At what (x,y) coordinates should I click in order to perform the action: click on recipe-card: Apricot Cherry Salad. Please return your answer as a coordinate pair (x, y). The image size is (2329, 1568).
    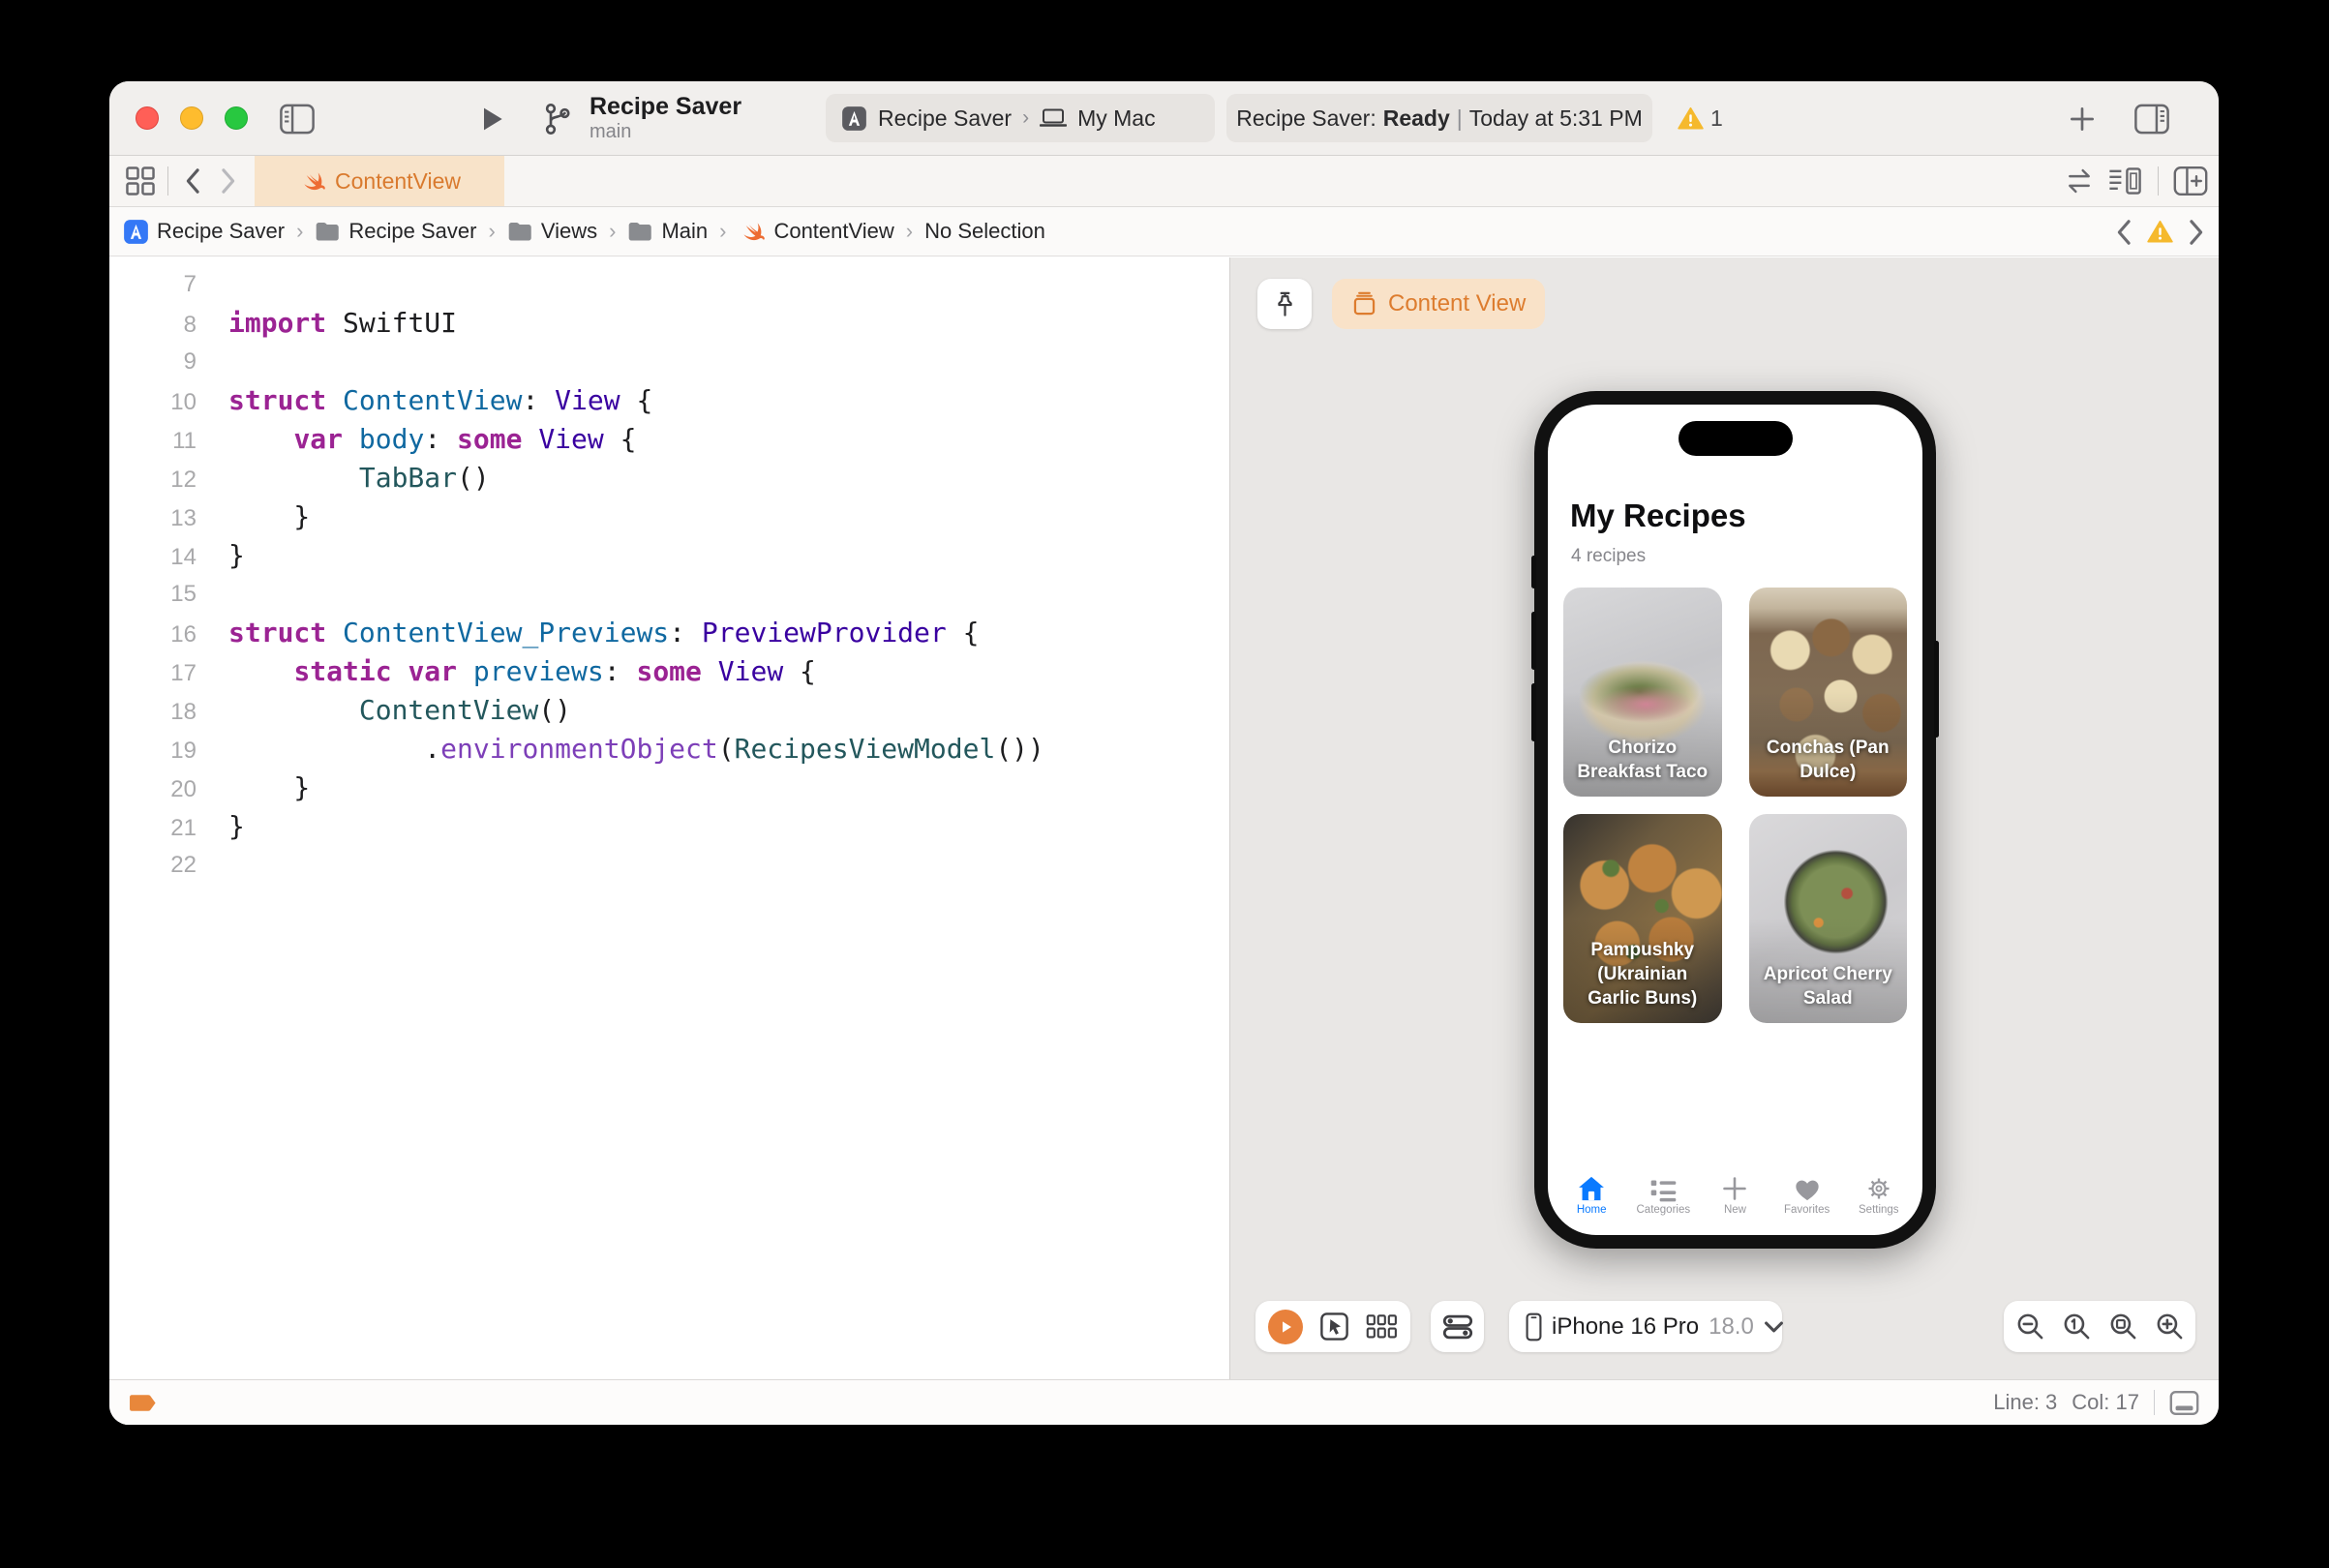
    Looking at the image, I should click on (1827, 918).